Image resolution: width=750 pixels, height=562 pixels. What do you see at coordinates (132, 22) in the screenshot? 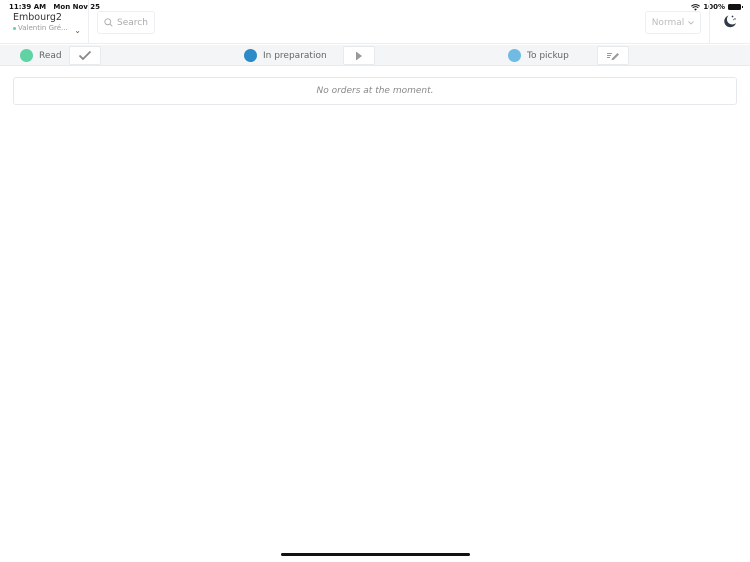
I see `search-placeholder: Search` at bounding box center [132, 22].